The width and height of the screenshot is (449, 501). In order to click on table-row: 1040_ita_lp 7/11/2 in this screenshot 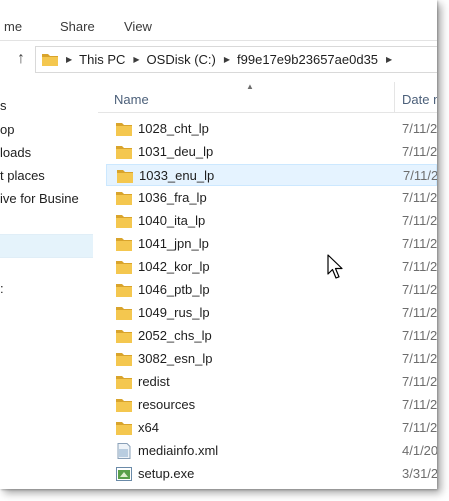, I will do `click(271, 221)`.